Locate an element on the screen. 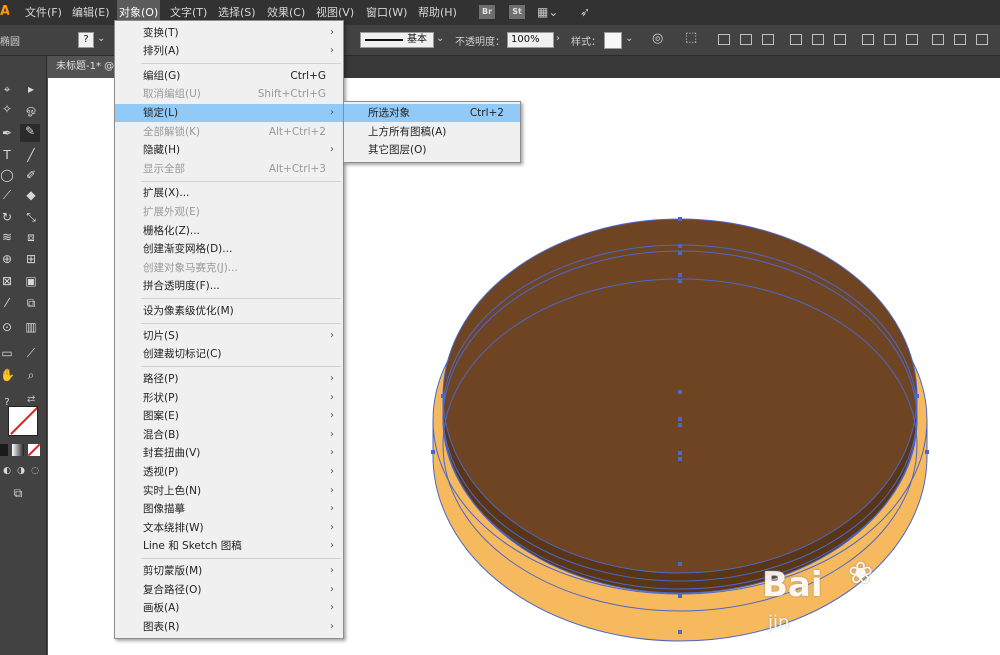 The image size is (1000, 655). ellipse-tool-icon: ◯ is located at coordinates (7, 175).